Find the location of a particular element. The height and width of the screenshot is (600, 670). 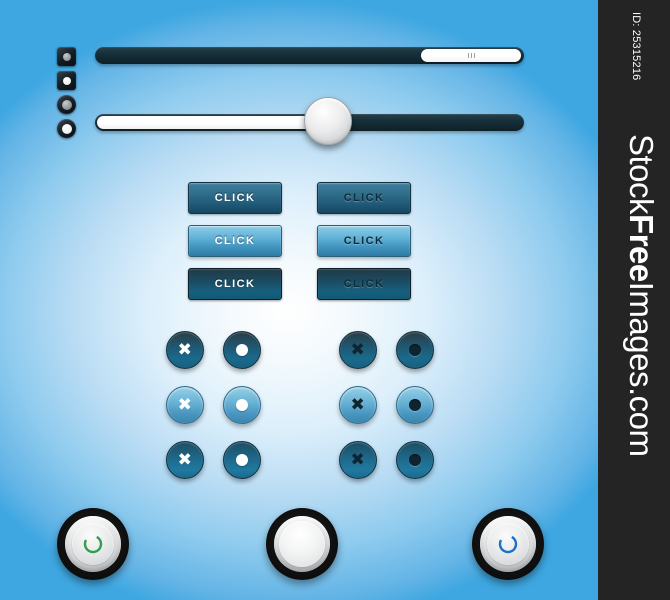

close-button-normal-dark: ✖ is located at coordinates (357, 350).